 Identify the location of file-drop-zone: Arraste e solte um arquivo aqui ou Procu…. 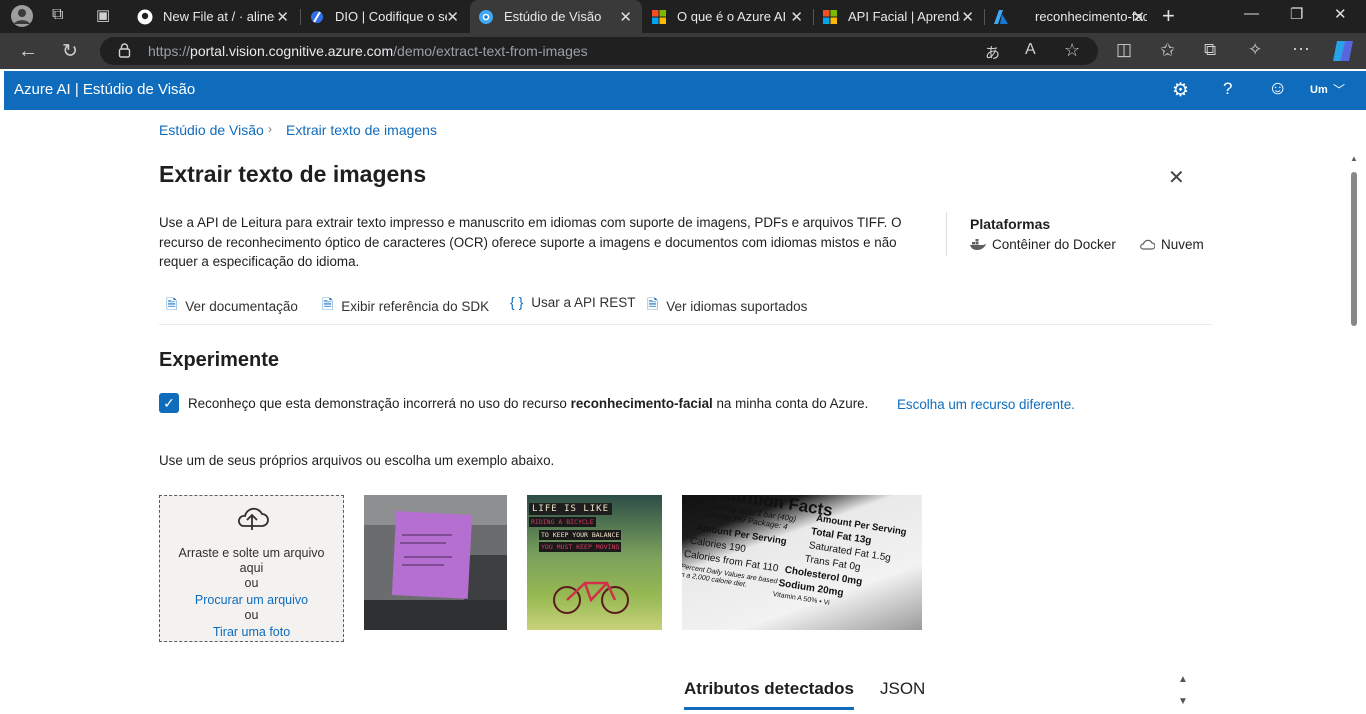
(251, 568).